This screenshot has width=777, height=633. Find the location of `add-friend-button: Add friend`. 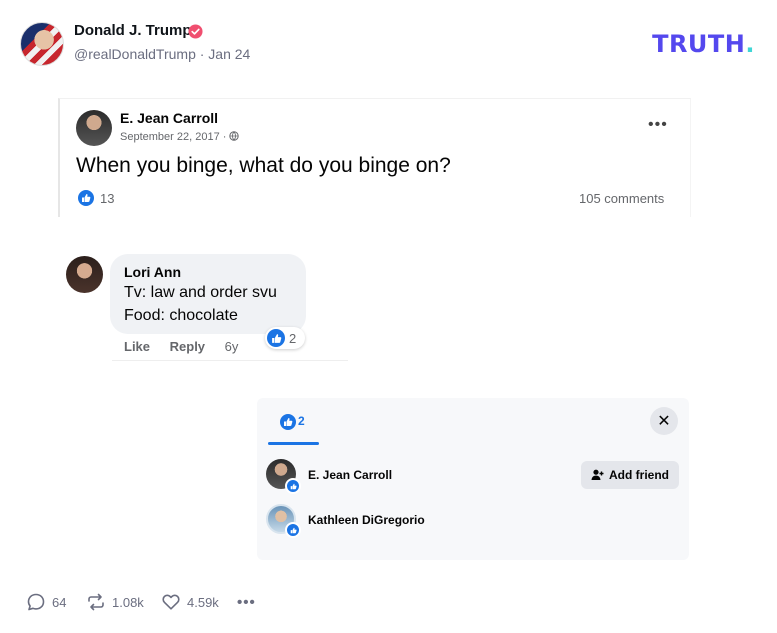

add-friend-button: Add friend is located at coordinates (630, 475).